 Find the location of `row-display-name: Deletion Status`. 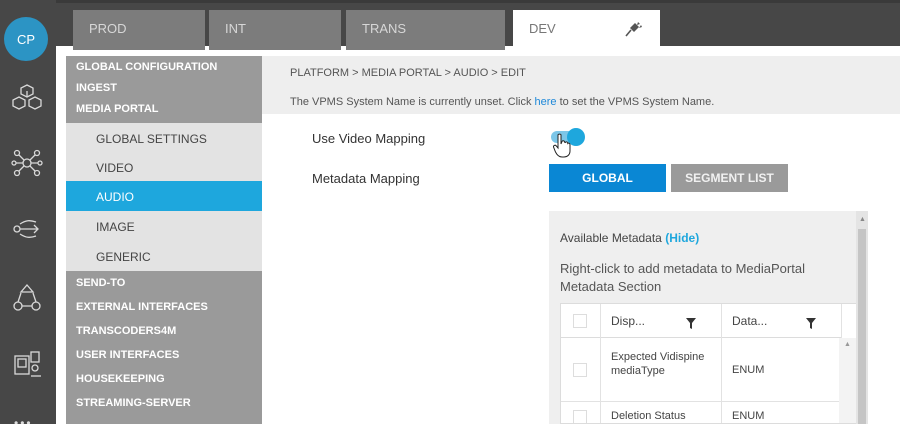

row-display-name: Deletion Status is located at coordinates (648, 416).